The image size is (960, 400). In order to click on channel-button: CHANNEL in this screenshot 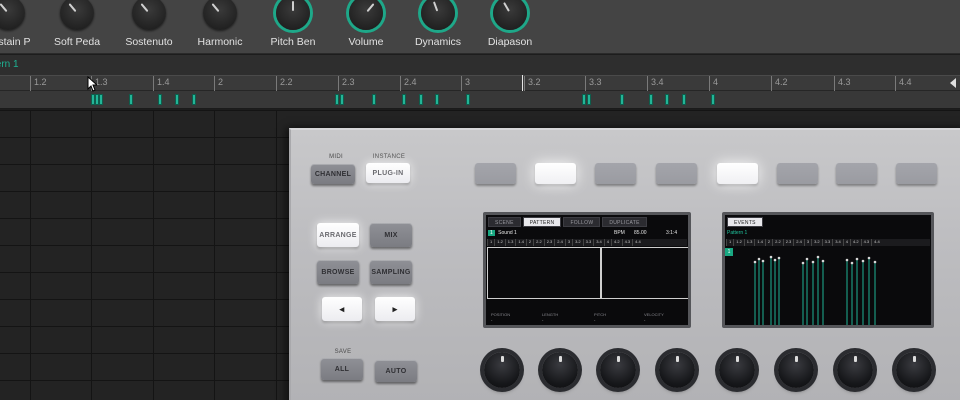, I will do `click(333, 174)`.